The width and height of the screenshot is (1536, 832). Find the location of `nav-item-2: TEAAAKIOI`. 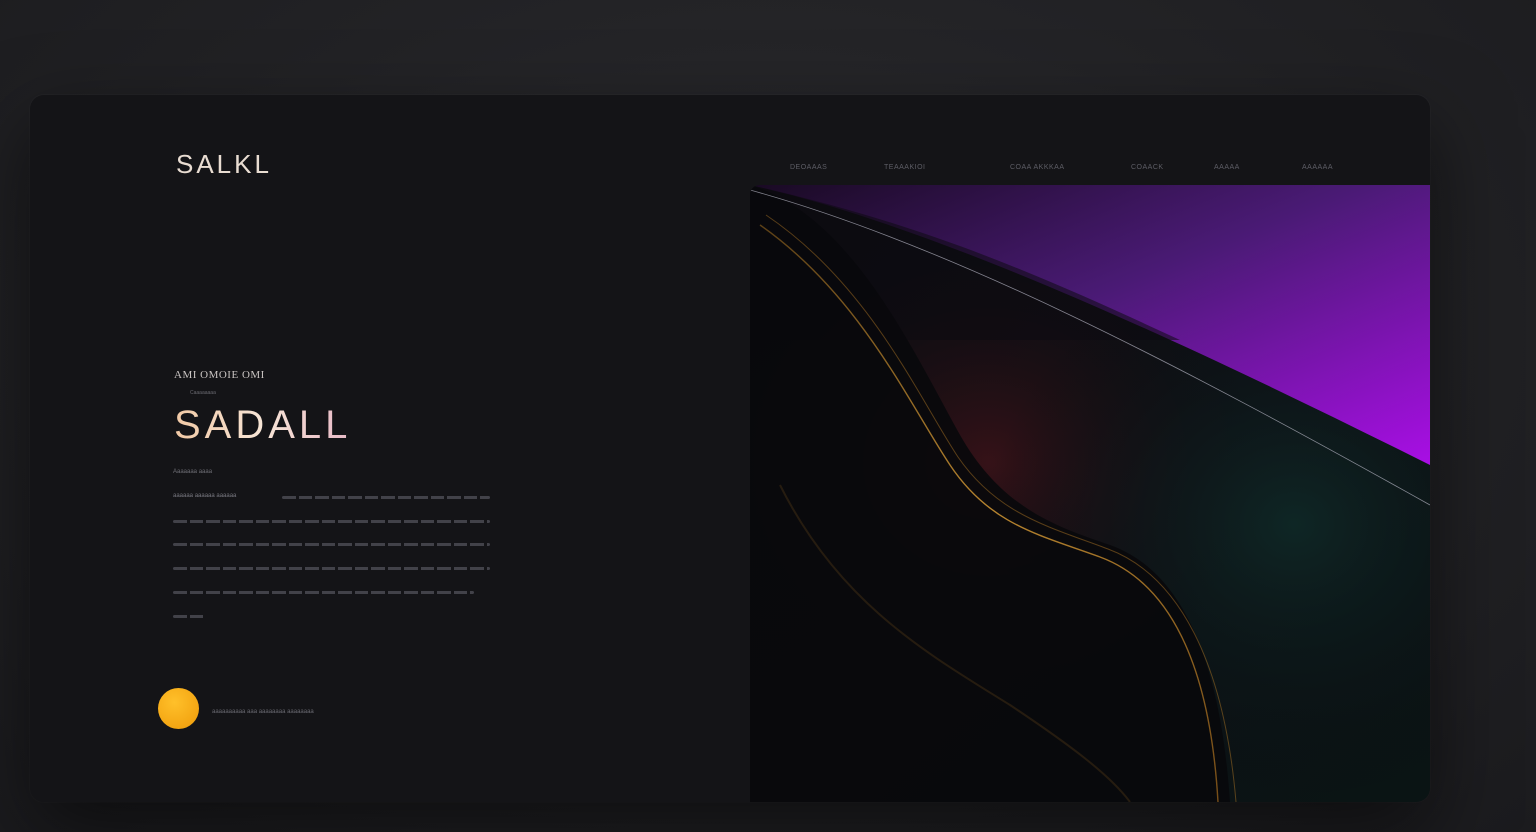

nav-item-2: TEAAAKIOI is located at coordinates (904, 167).